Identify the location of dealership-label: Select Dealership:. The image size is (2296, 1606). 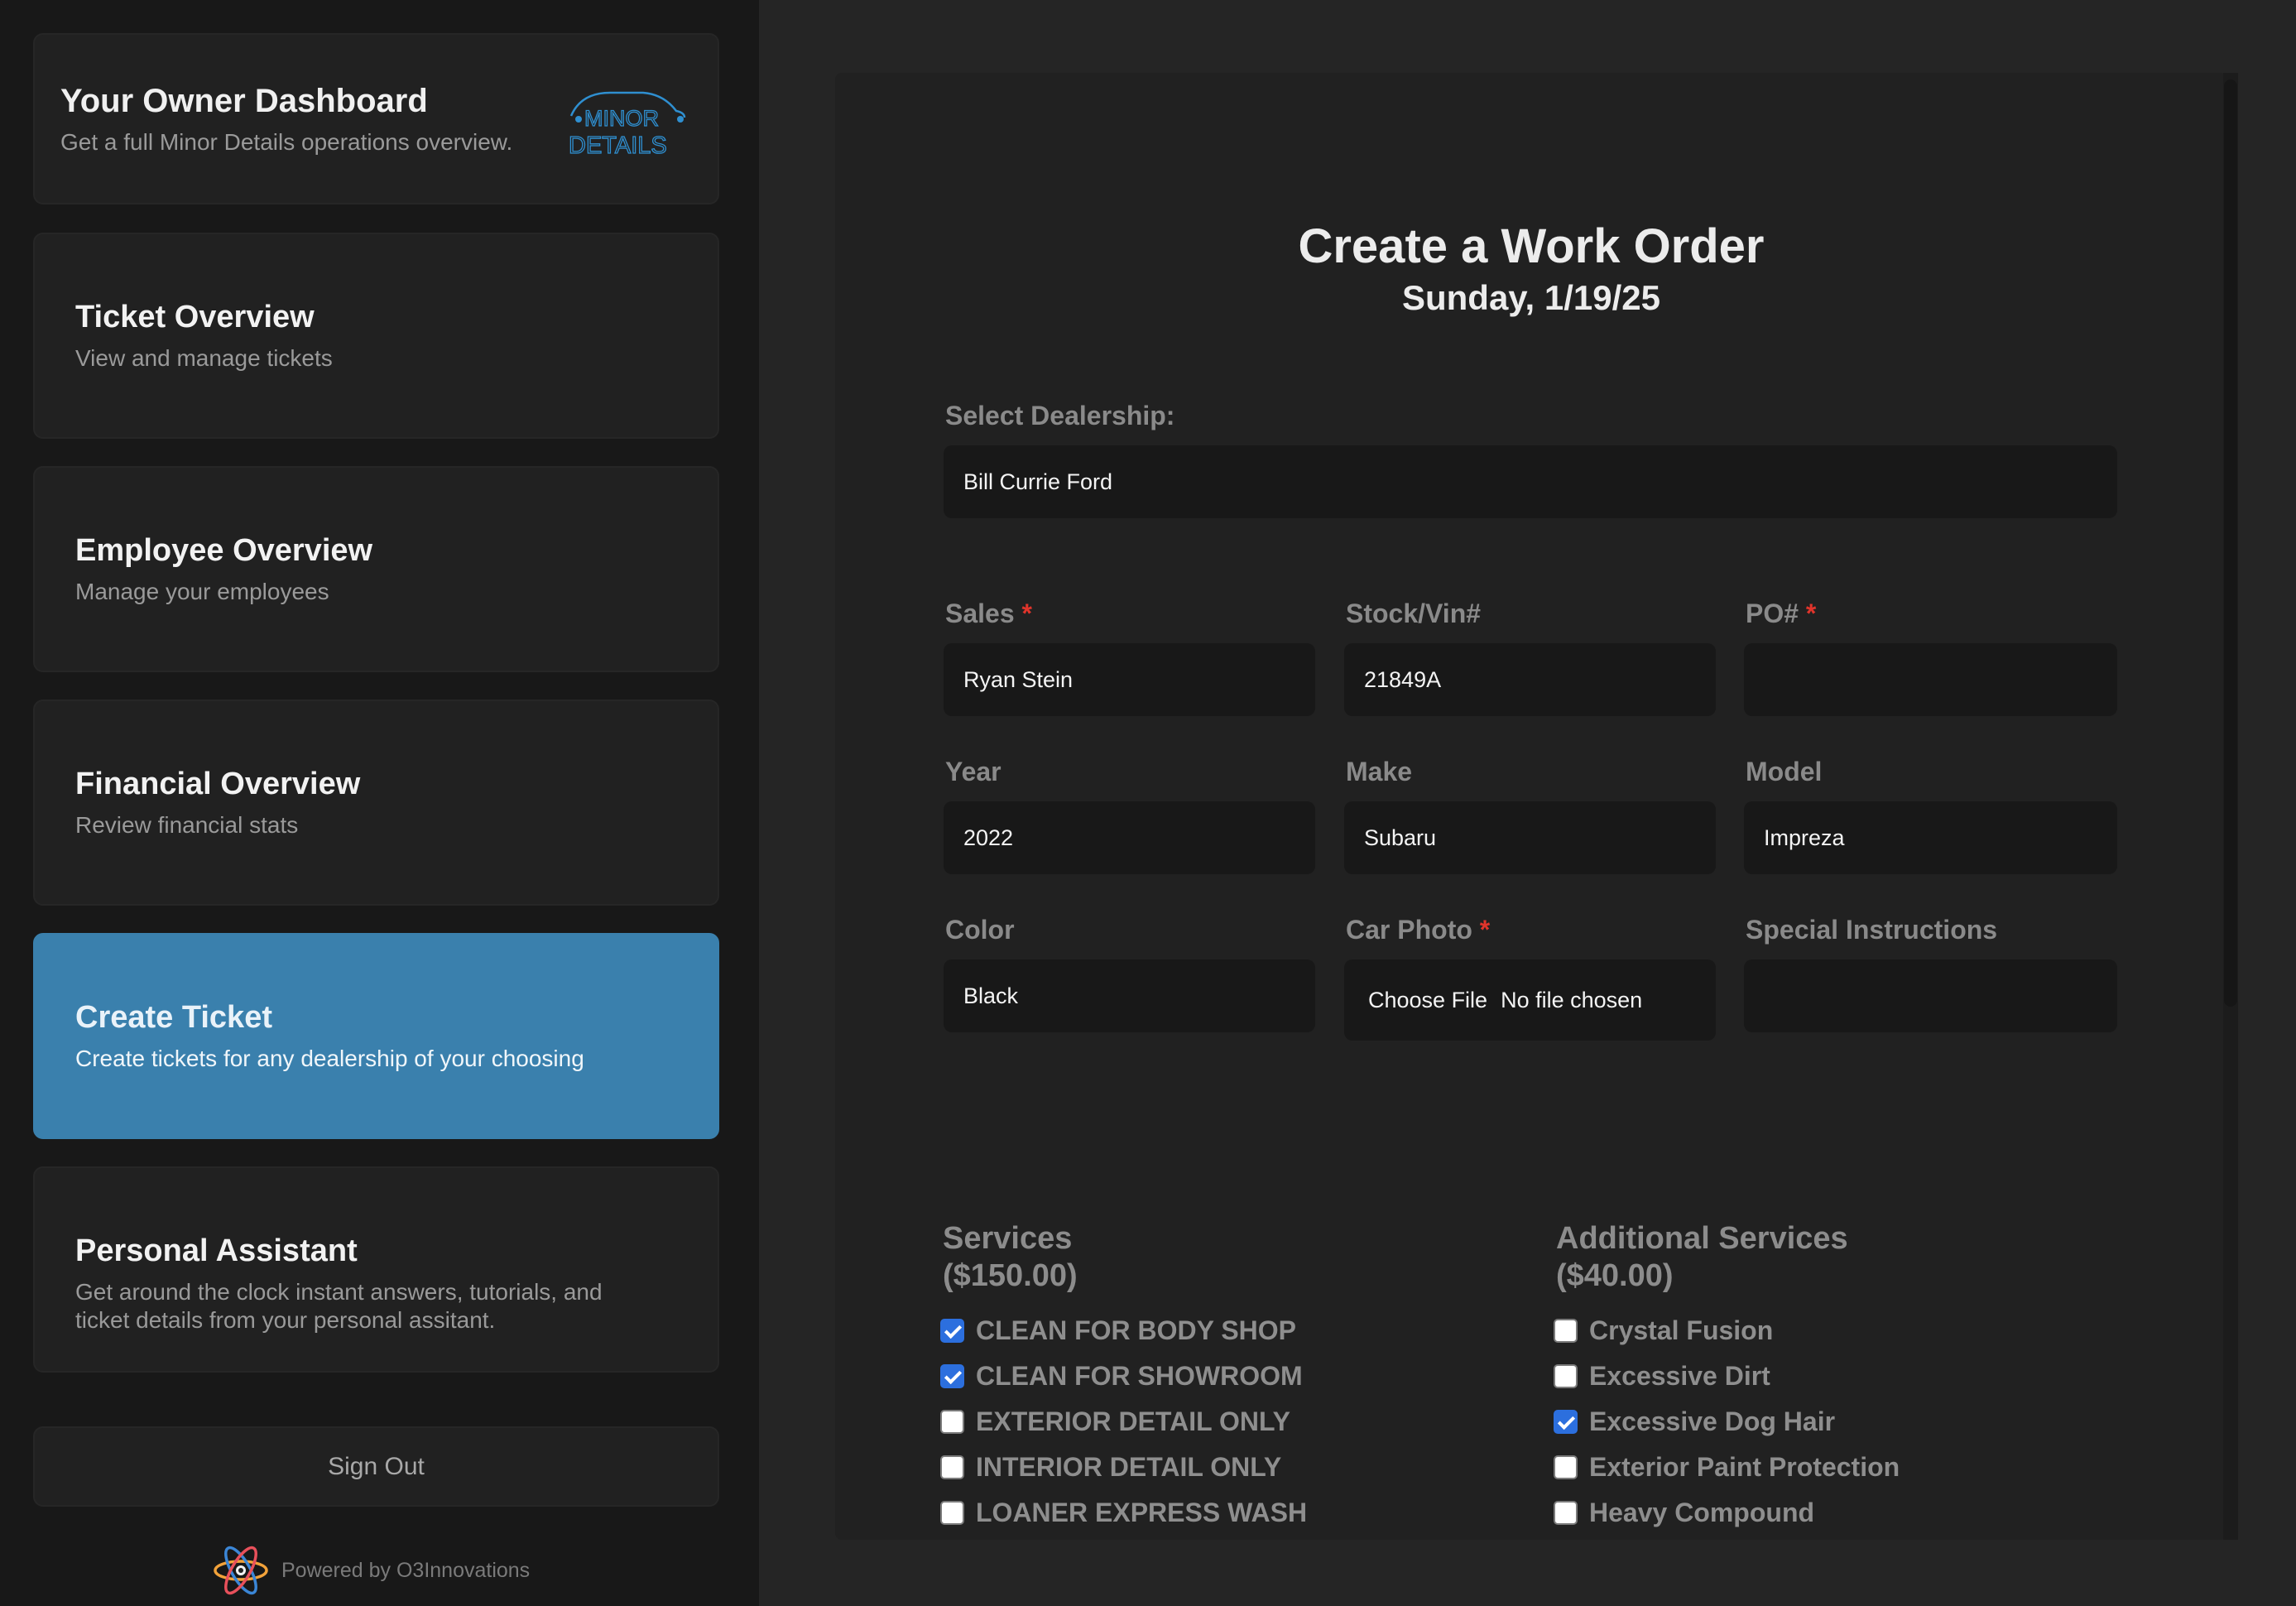
(1060, 415).